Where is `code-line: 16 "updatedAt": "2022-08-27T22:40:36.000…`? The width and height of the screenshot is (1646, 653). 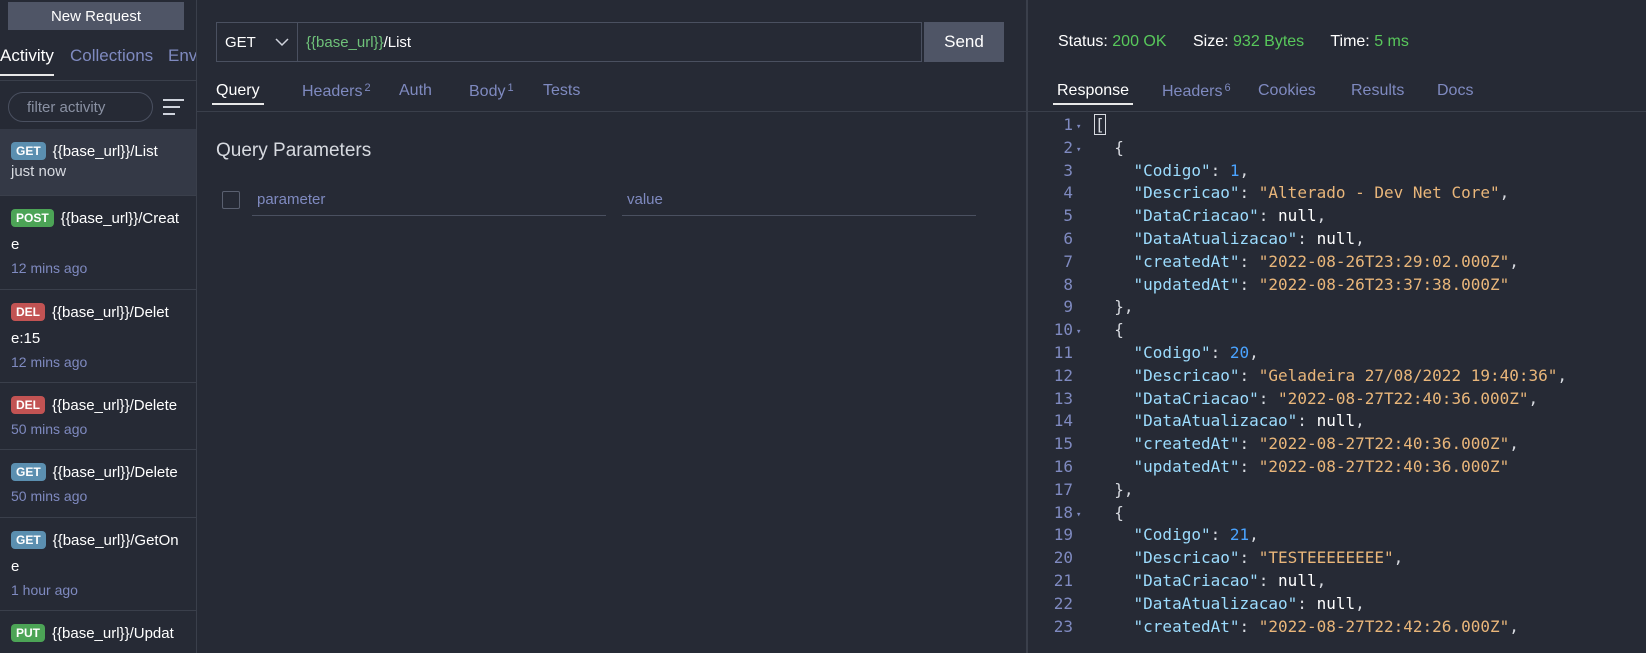
code-line: 16 "updatedAt": "2022-08-27T22:40:36.000… is located at coordinates (1337, 467).